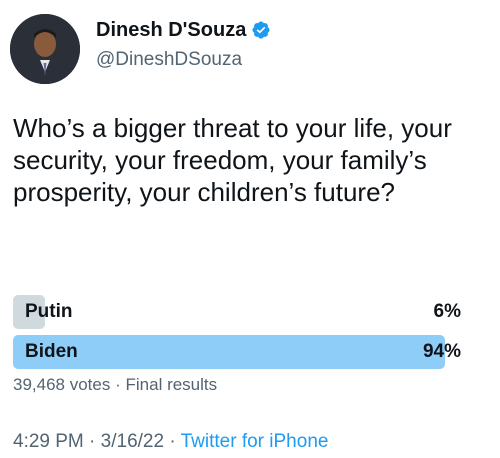 Image resolution: width=500 pixels, height=458 pixels. I want to click on name-row: Dinesh D'Souza, so click(183, 30).